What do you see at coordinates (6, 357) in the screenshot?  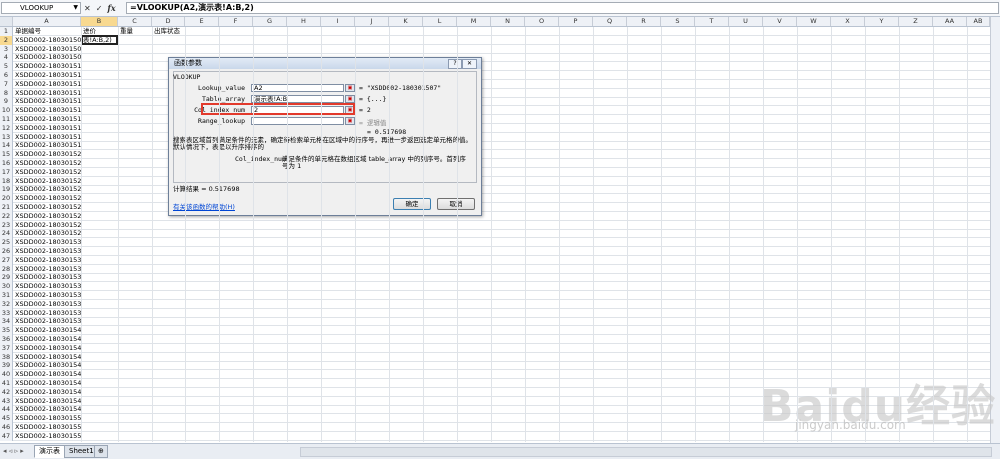 I see `row-header: 38` at bounding box center [6, 357].